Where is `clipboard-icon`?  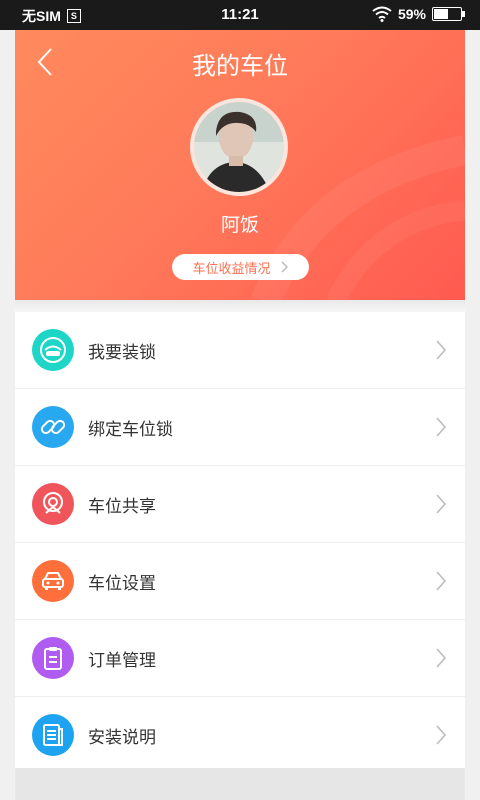
clipboard-icon is located at coordinates (53, 658).